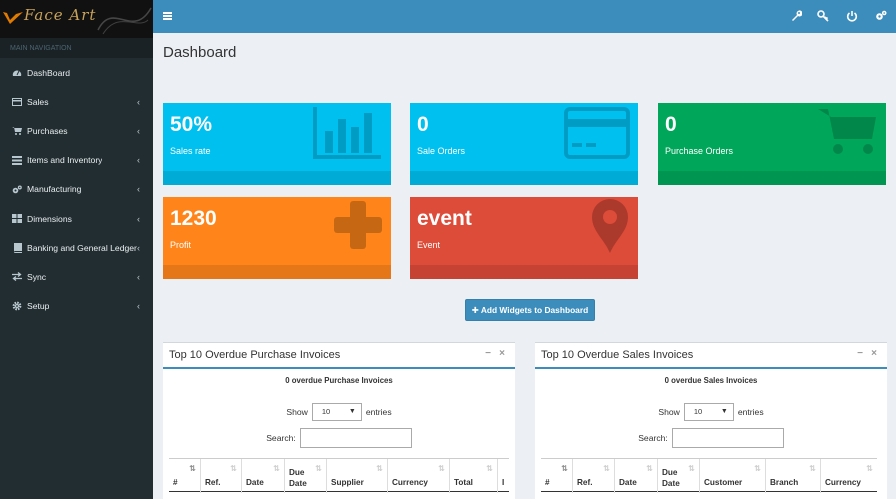 This screenshot has width=896, height=499. I want to click on info-box-sale-orders: 0 Sale Orders, so click(524, 144).